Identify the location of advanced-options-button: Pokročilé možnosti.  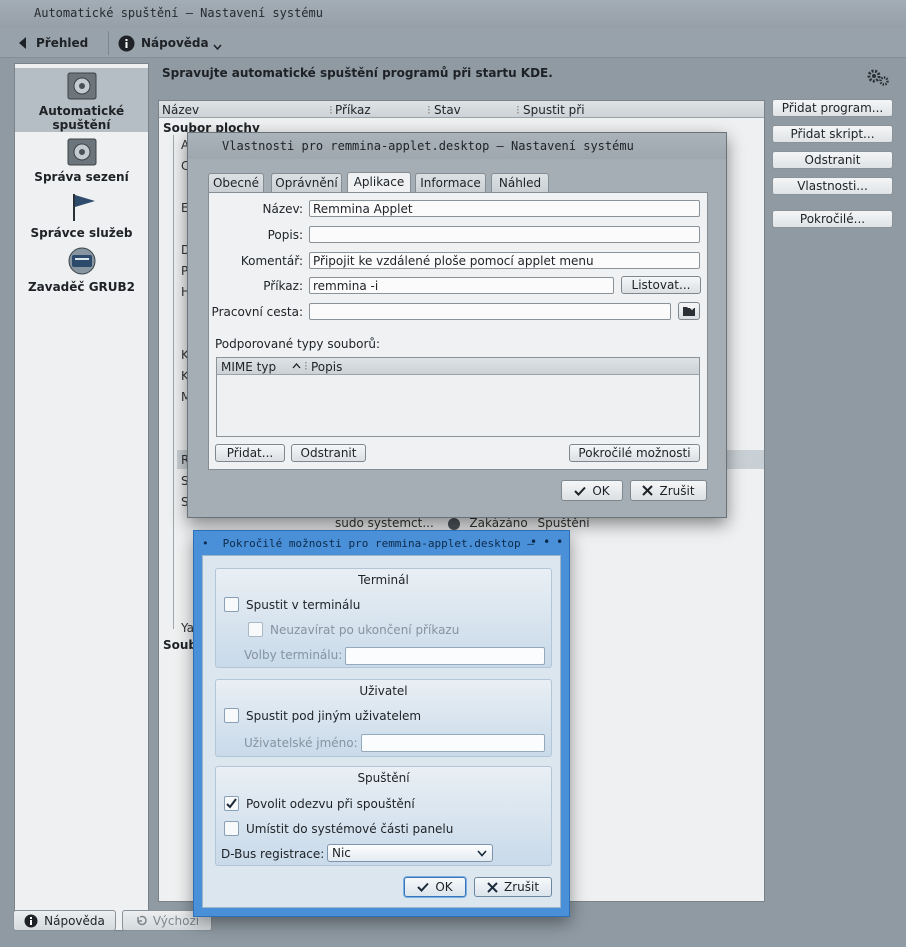
(634, 453).